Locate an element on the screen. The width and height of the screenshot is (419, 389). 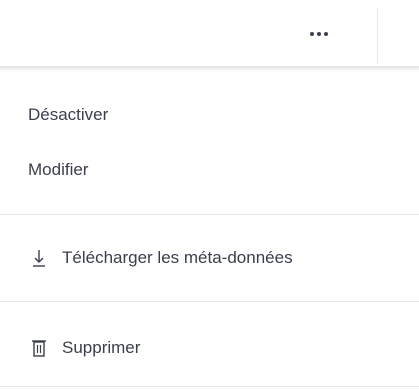
header-divider is located at coordinates (377, 36).